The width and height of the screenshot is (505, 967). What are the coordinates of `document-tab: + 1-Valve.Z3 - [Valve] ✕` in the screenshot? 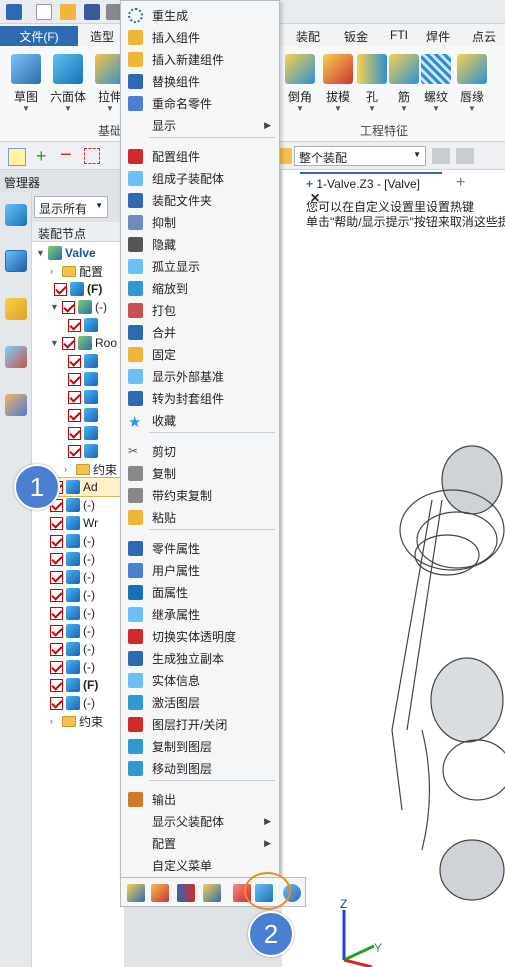 It's located at (371, 188).